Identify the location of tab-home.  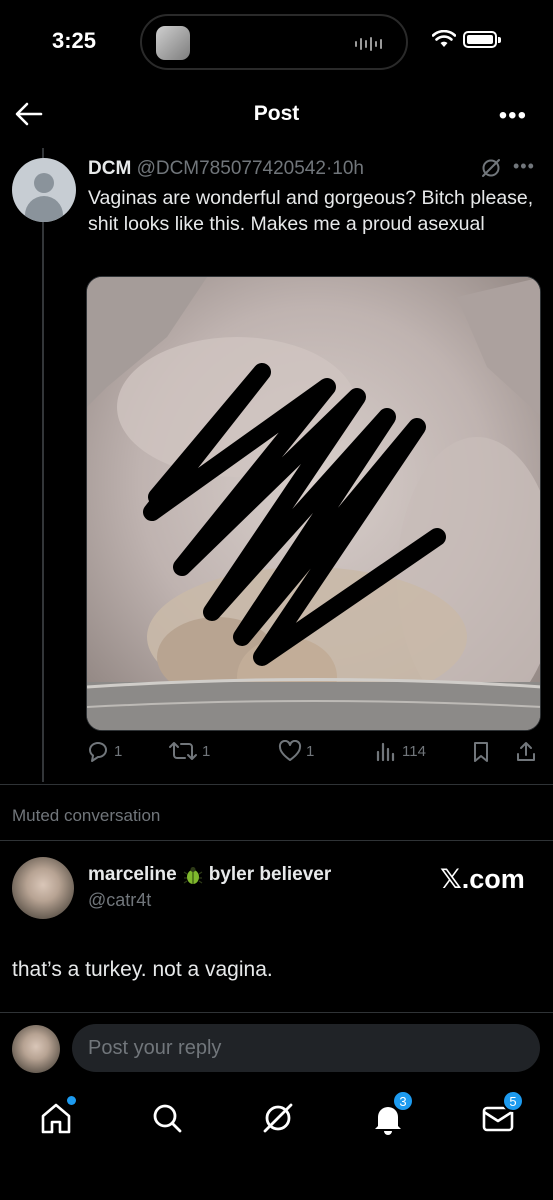
(56, 1117).